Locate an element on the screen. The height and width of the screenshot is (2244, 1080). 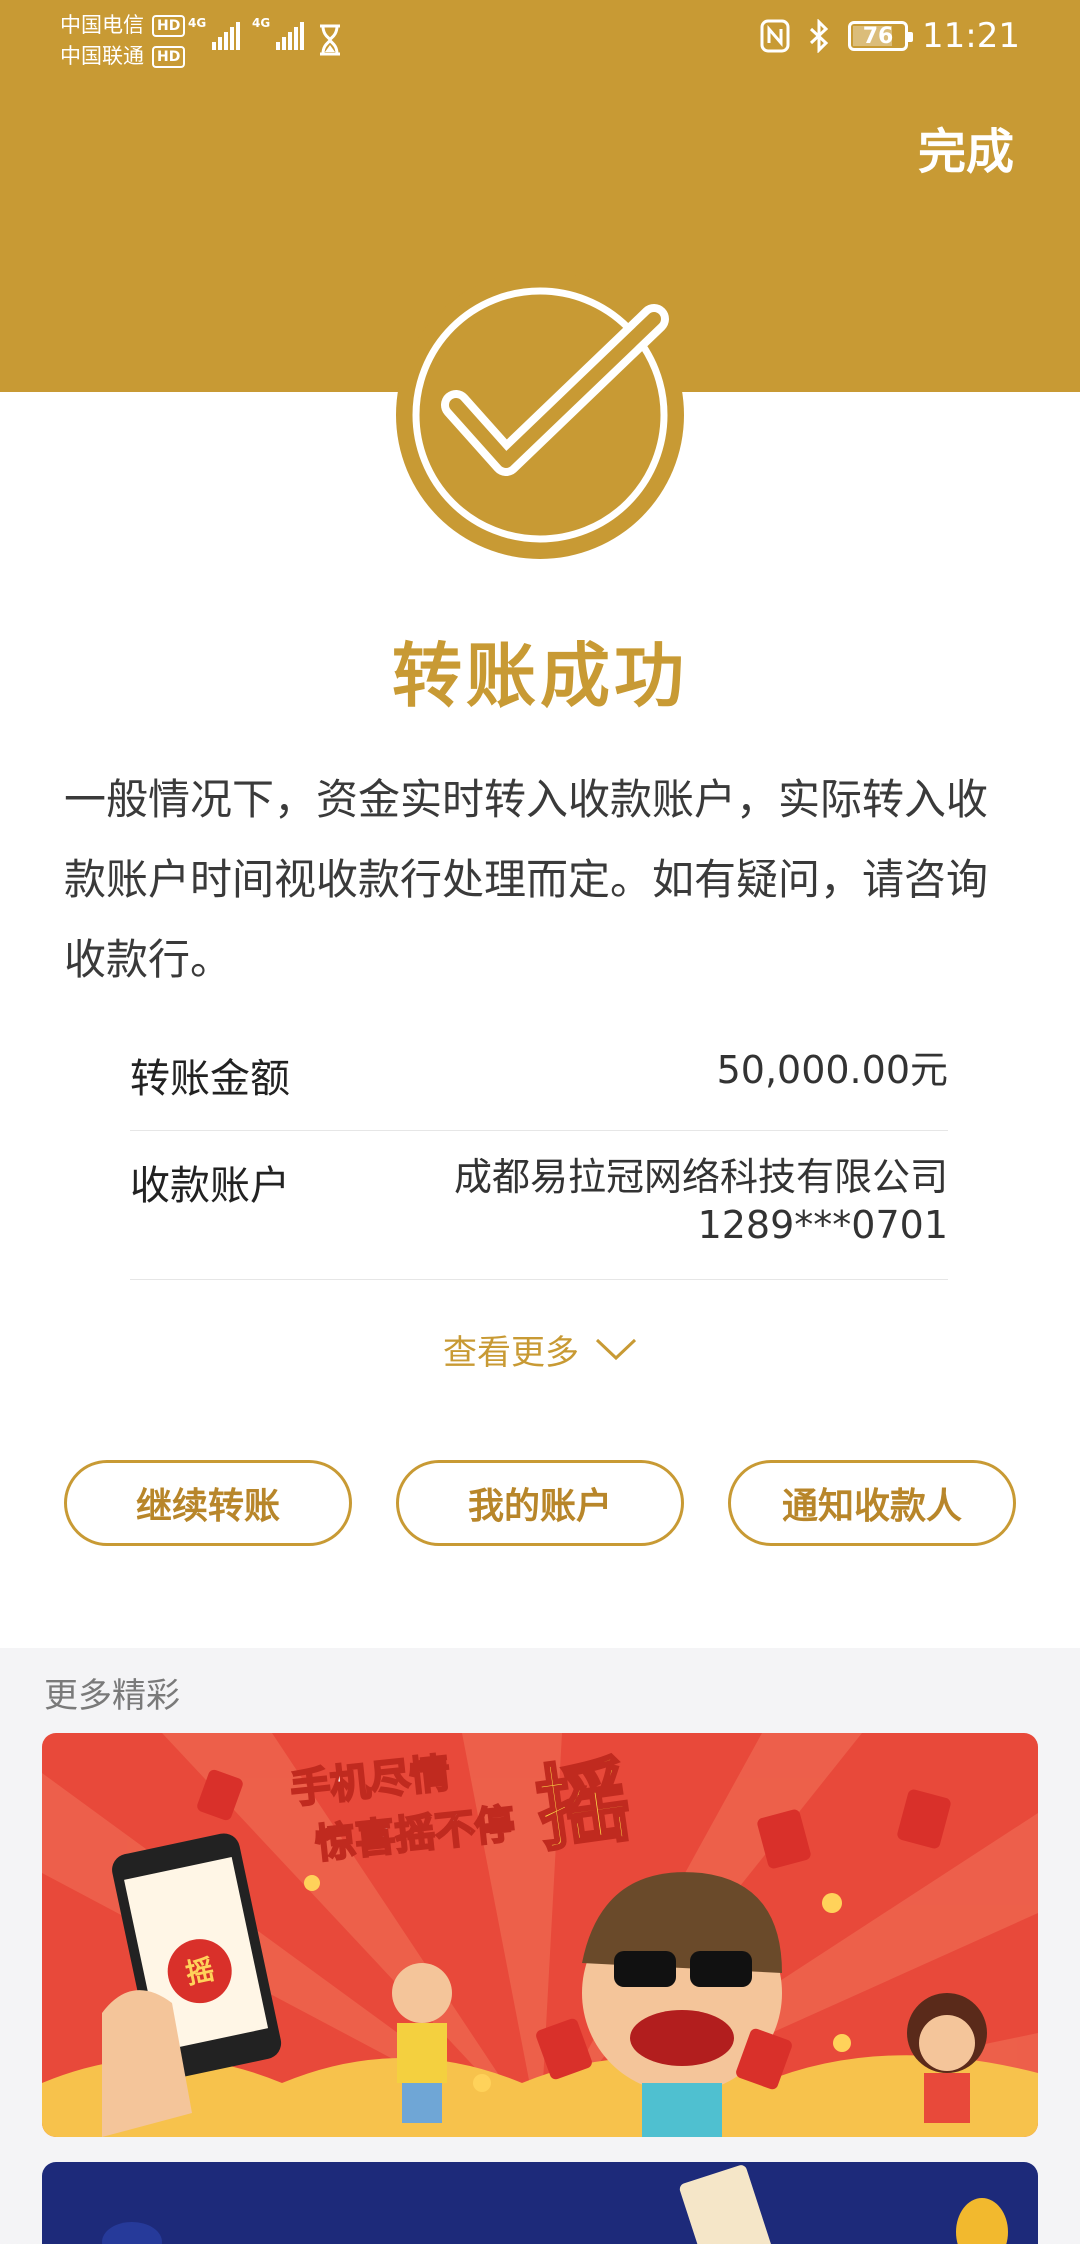
action-buttons: 继续转账 我的账户 通知收款人 is located at coordinates (540, 1503).